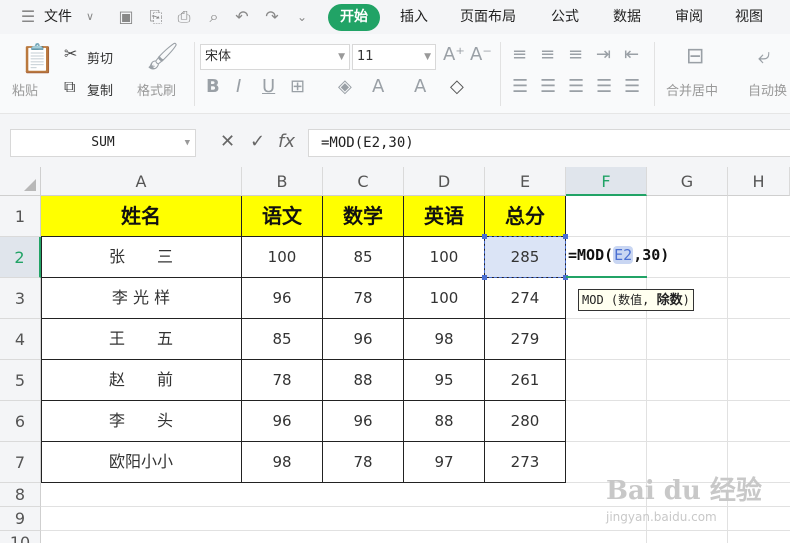 The width and height of the screenshot is (790, 543). What do you see at coordinates (525, 380) in the screenshot?
I see `table-cell: 261` at bounding box center [525, 380].